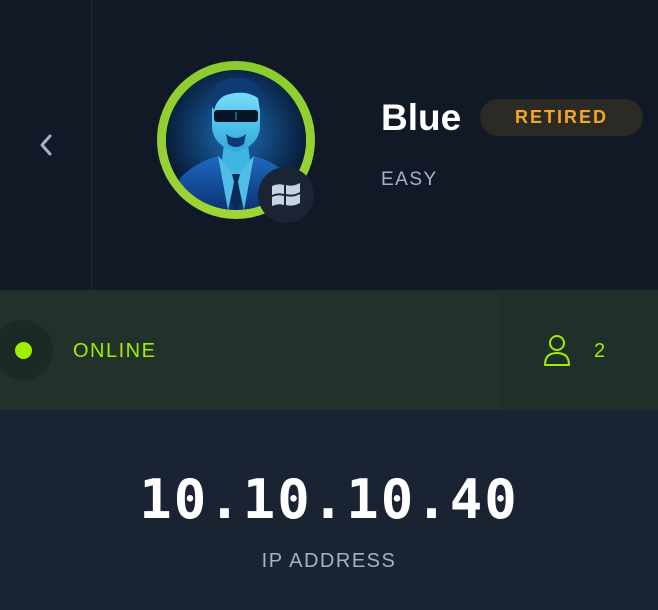 This screenshot has width=658, height=610. I want to click on users-count: 2, so click(600, 351).